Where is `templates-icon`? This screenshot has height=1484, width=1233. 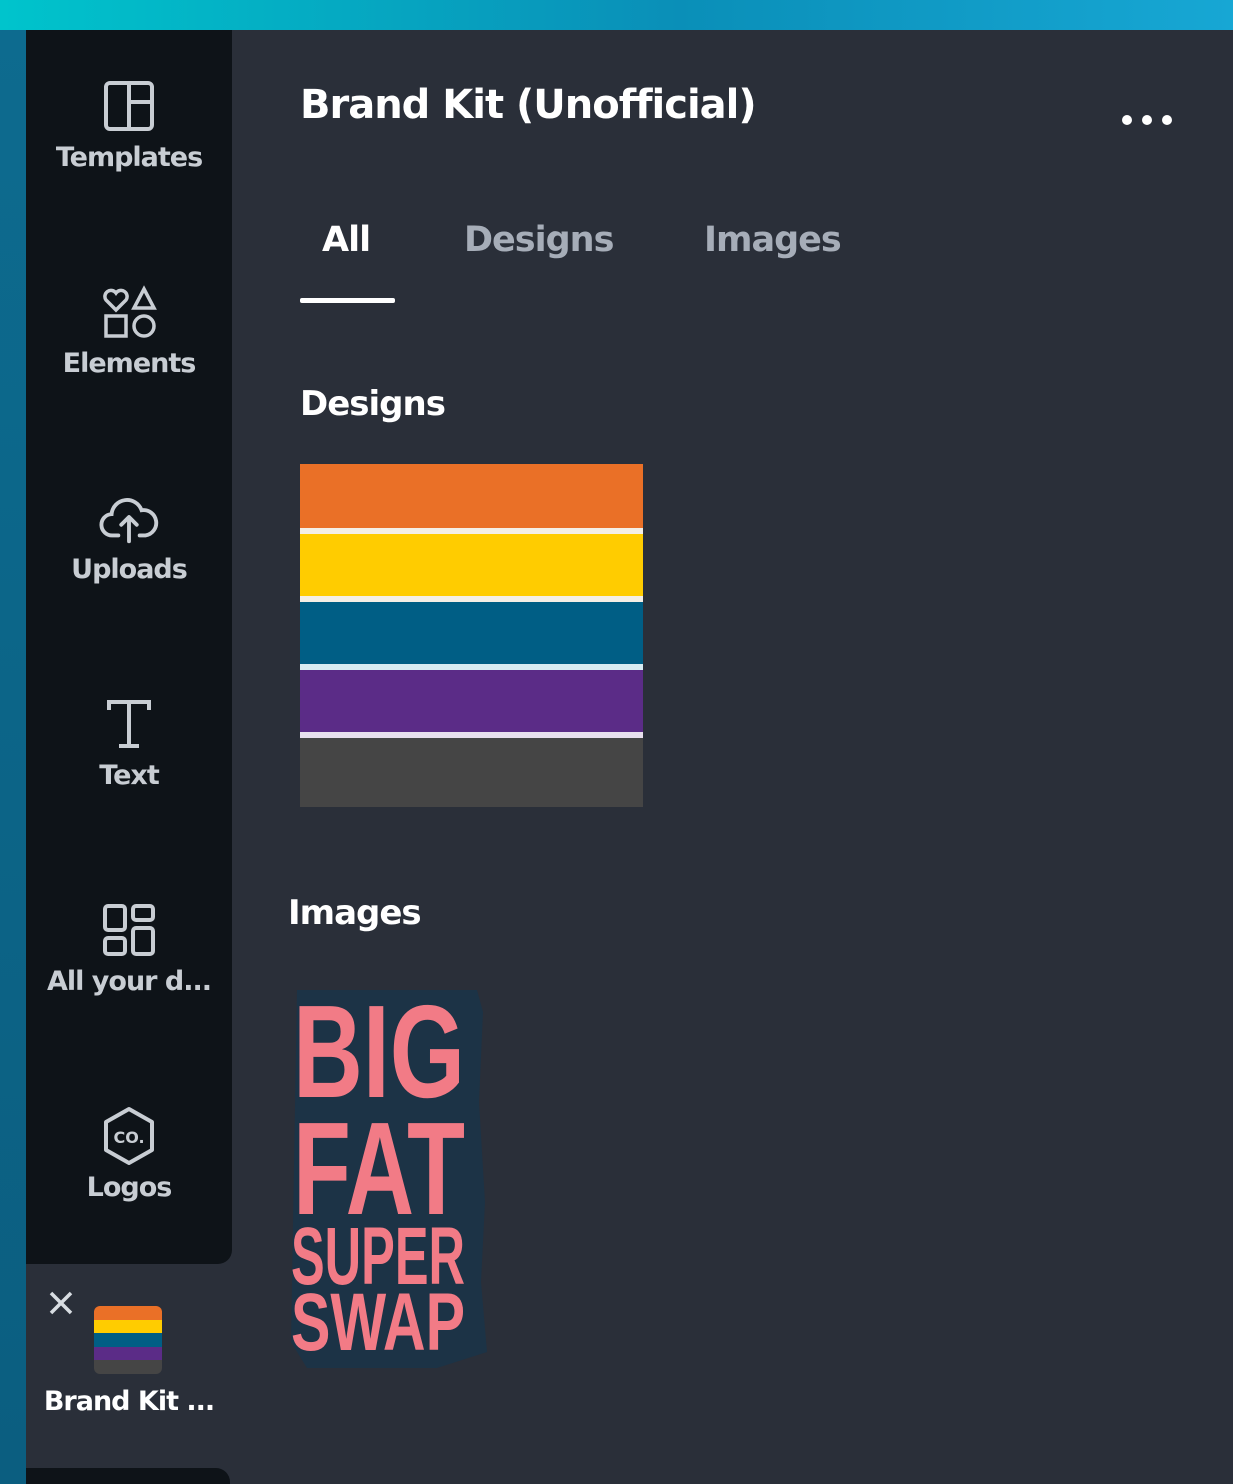
templates-icon is located at coordinates (129, 106).